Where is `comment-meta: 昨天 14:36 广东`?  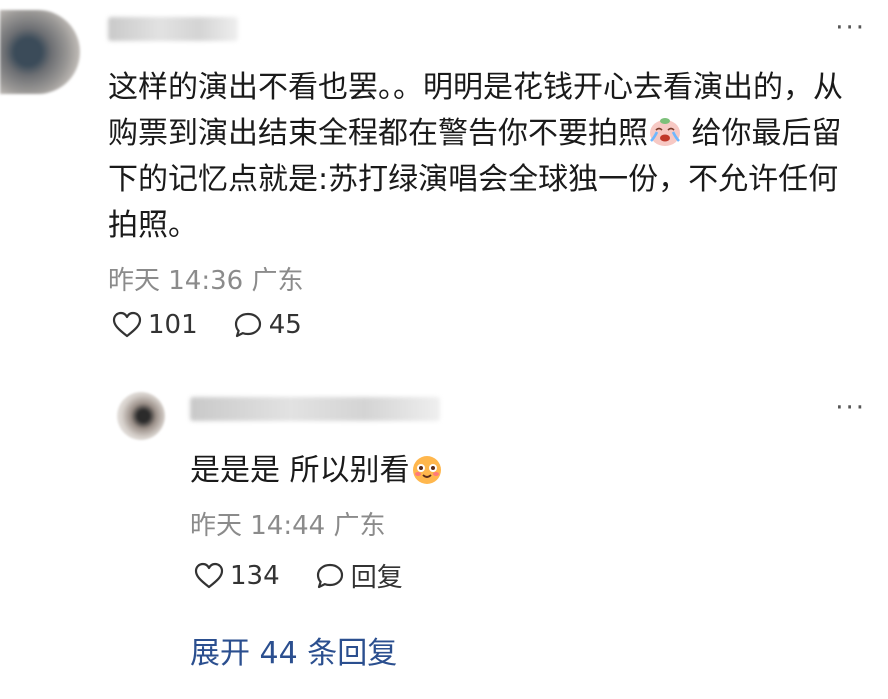
comment-meta: 昨天 14:36 广东 is located at coordinates (205, 278).